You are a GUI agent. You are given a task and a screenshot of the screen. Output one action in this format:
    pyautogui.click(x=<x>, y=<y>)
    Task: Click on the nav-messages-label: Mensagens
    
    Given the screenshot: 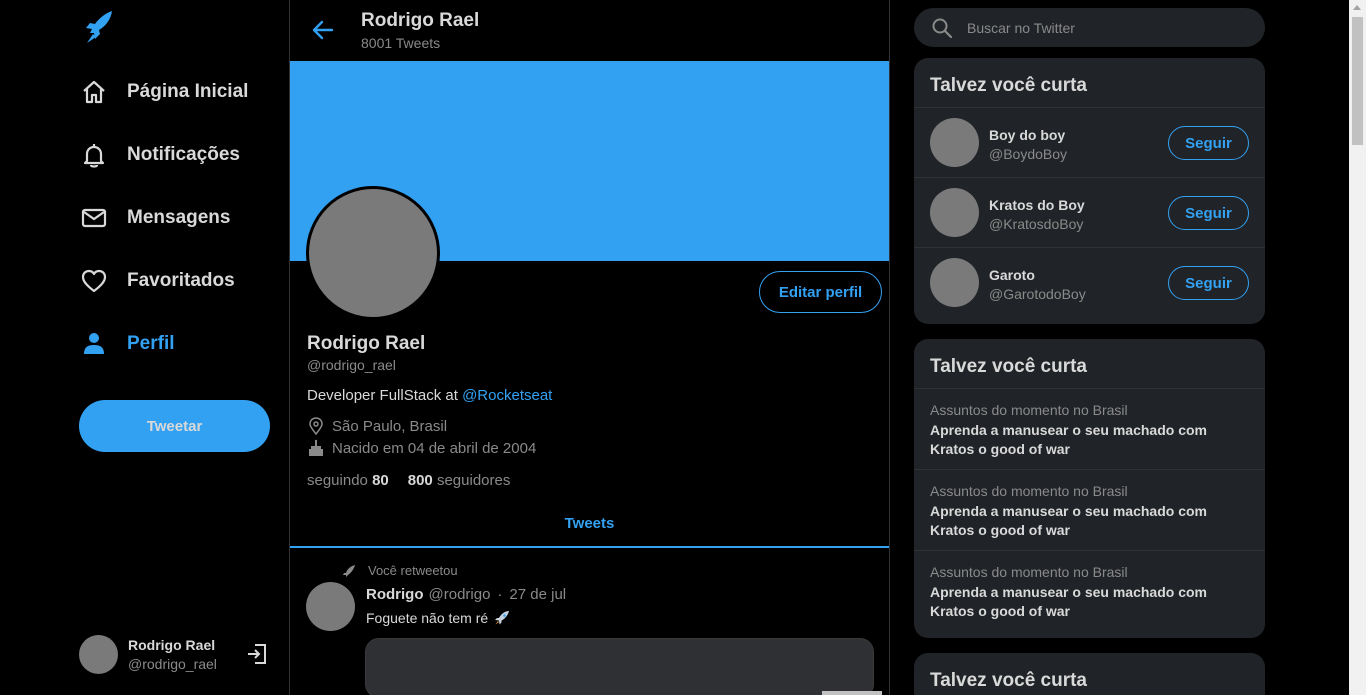 What is the action you would take?
    pyautogui.click(x=179, y=217)
    